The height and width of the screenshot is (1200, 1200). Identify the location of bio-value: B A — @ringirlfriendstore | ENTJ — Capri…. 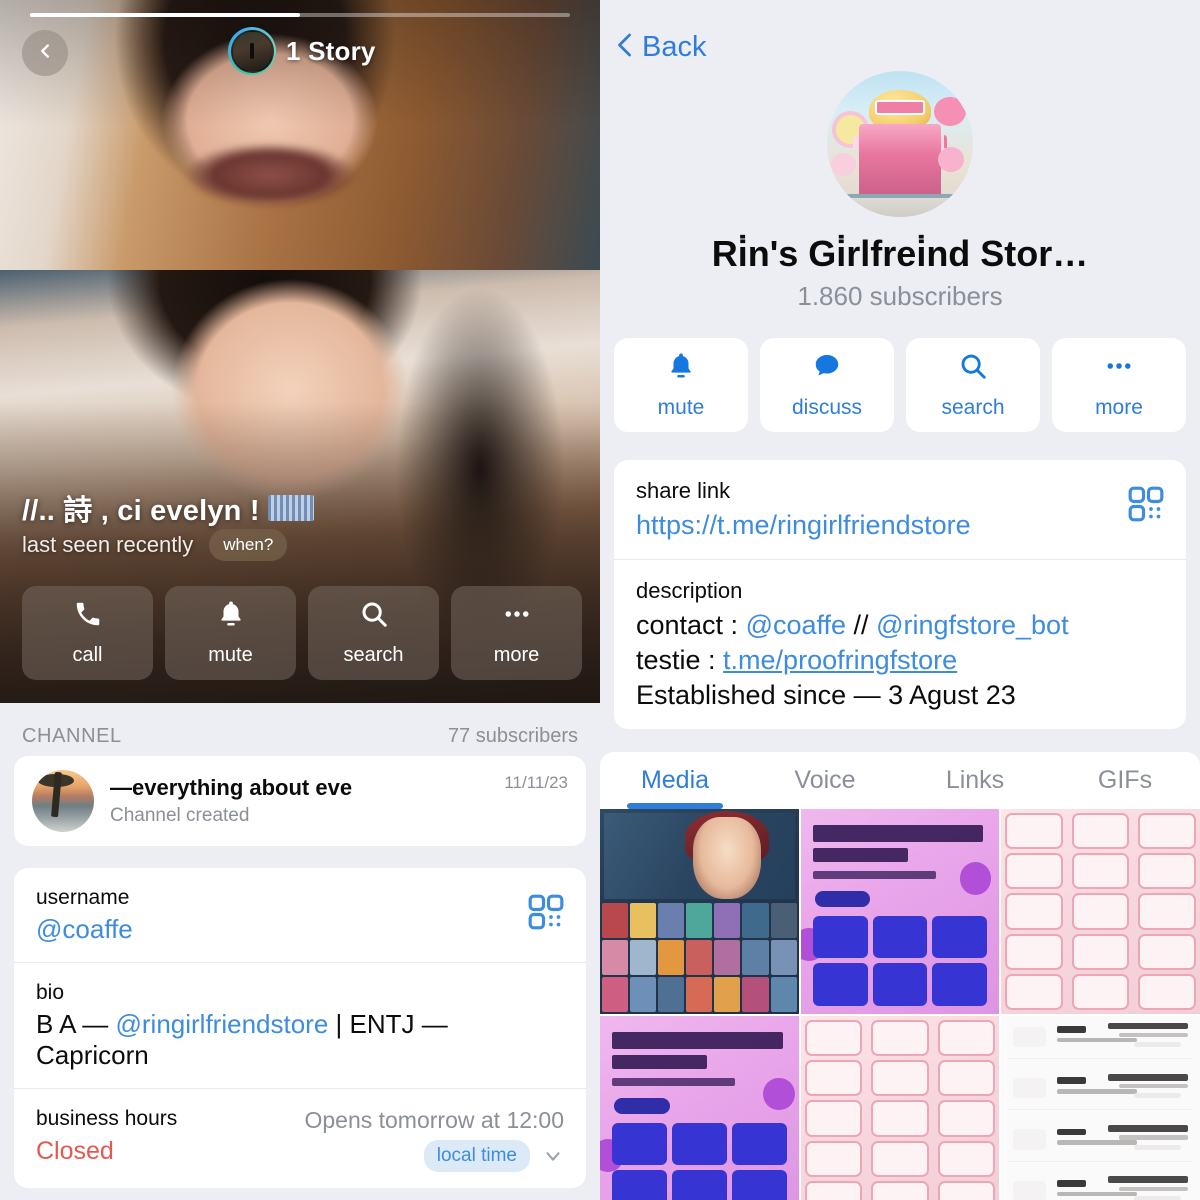
(300, 1040).